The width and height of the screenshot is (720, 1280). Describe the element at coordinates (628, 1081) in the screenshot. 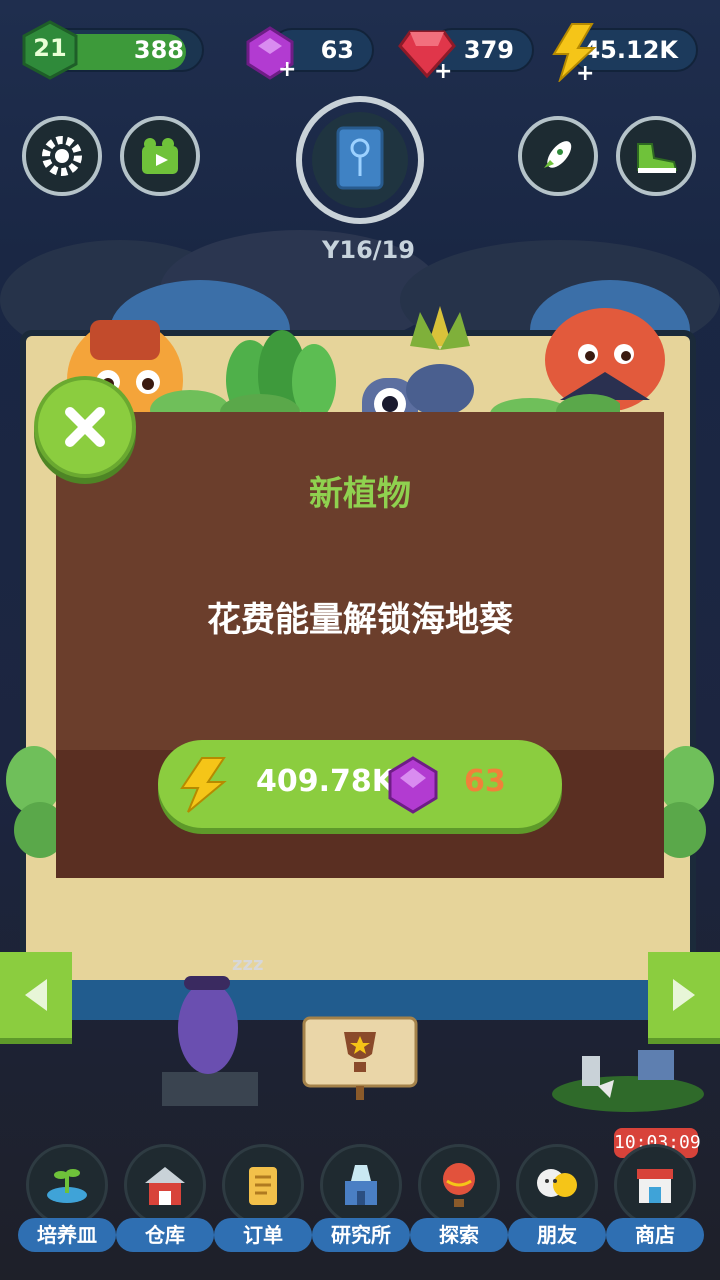

I see `trash-pile` at that location.